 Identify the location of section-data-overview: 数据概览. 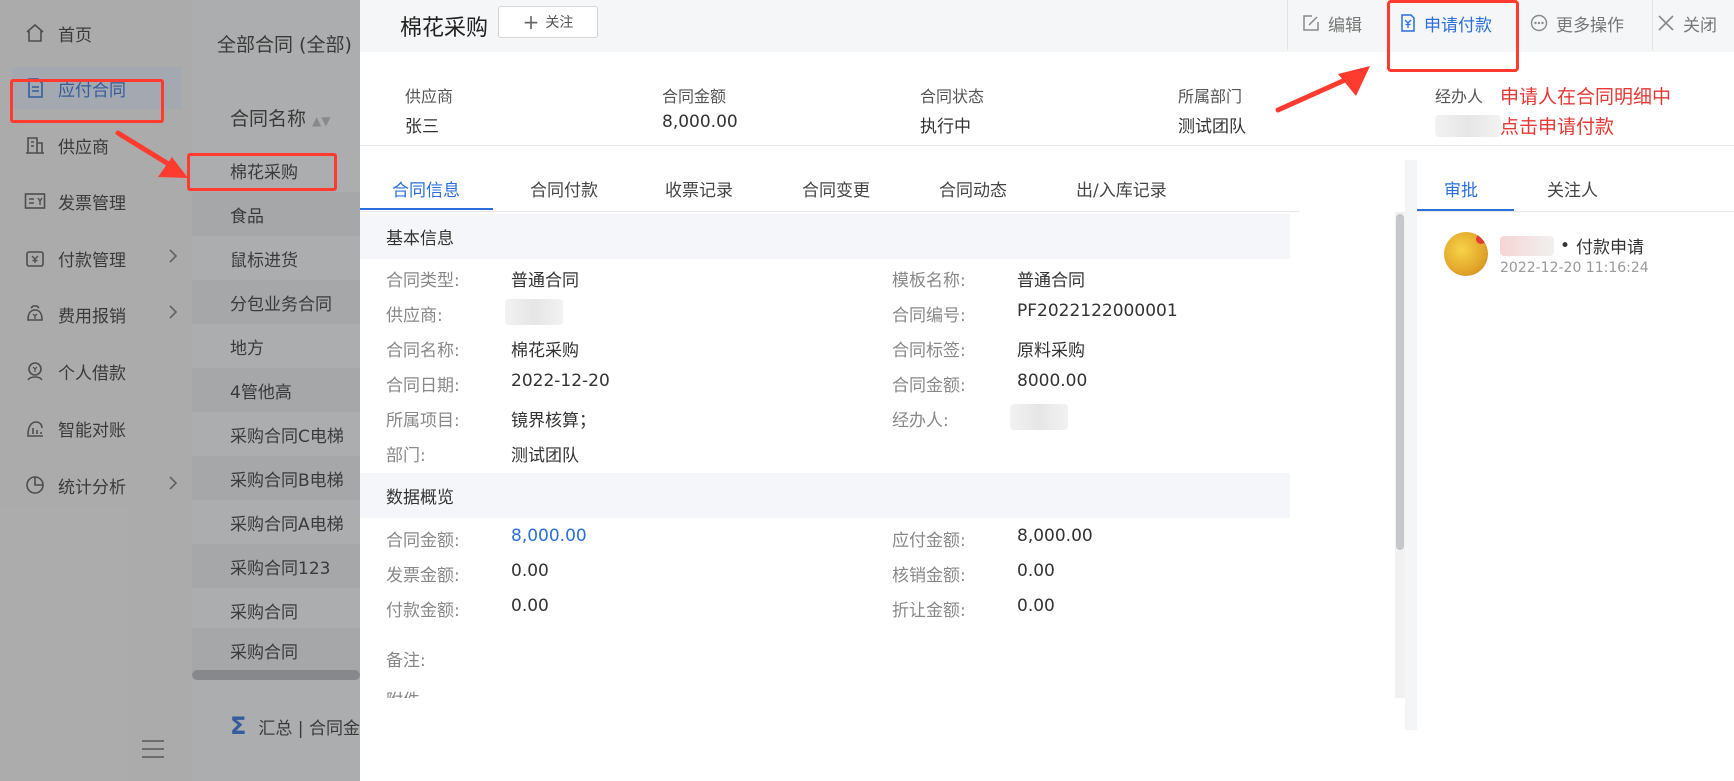
(825, 495).